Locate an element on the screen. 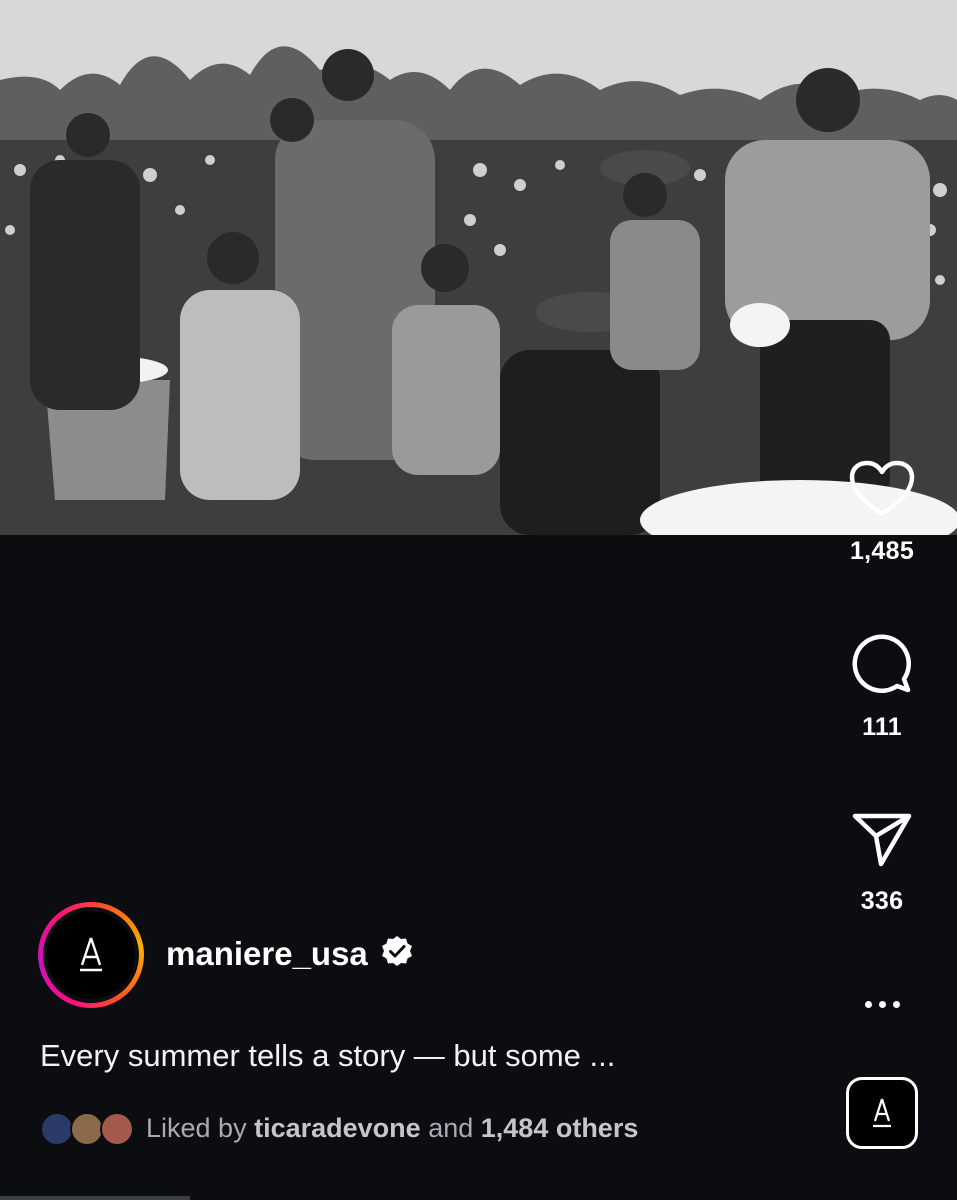  liked-by-user: ticaradevone is located at coordinates (337, 1128).